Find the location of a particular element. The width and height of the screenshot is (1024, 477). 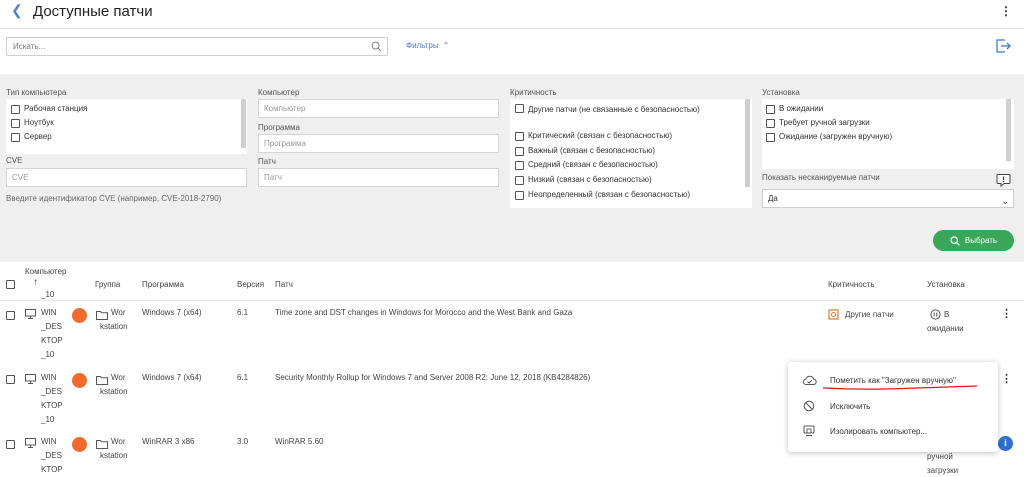

back-arrow-icon: ❮ is located at coordinates (17, 10).